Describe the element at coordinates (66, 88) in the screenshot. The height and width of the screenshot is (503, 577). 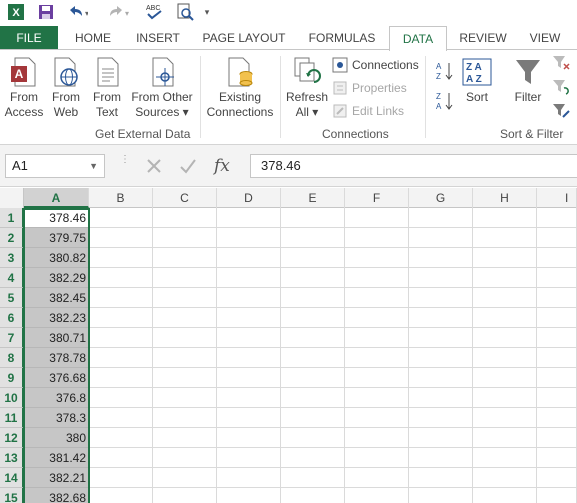
I see `from-web-button: From Web` at that location.